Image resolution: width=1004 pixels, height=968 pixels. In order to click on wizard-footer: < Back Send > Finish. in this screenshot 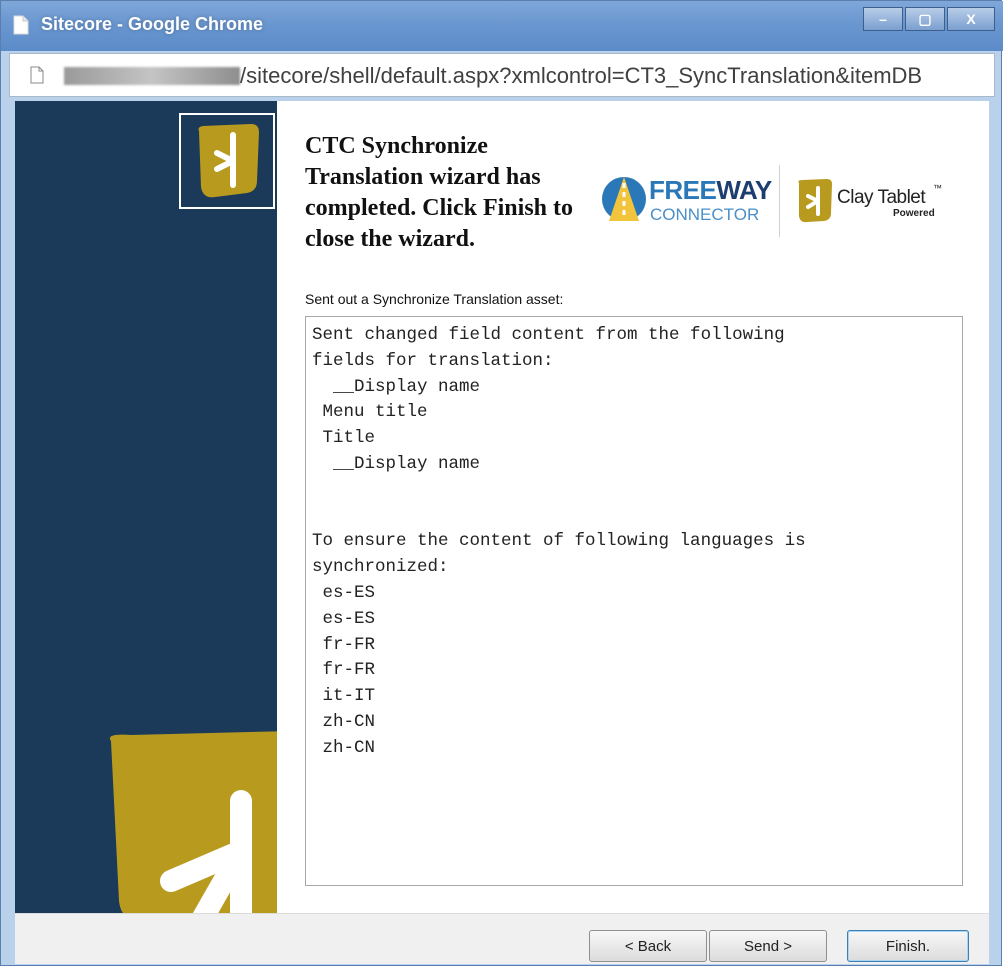, I will do `click(502, 938)`.